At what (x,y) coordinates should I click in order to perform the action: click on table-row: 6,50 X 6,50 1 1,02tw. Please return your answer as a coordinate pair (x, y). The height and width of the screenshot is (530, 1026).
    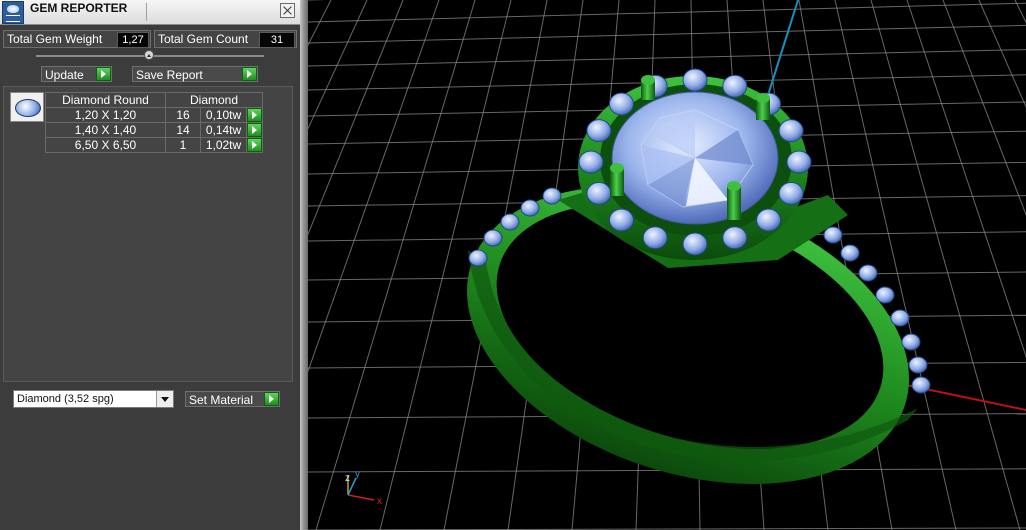
    Looking at the image, I should click on (154, 145).